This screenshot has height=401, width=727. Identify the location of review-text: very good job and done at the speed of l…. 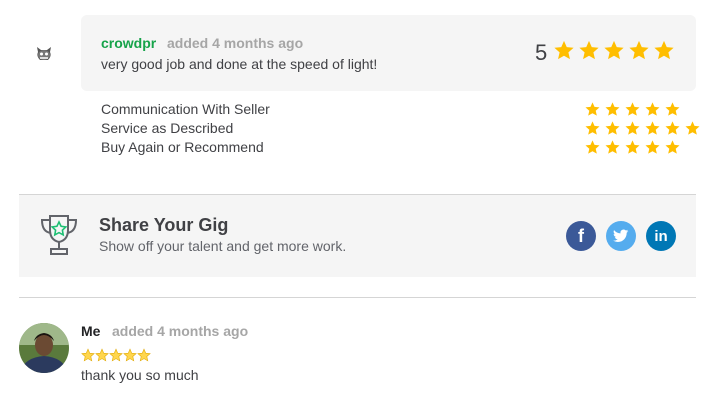
(239, 64).